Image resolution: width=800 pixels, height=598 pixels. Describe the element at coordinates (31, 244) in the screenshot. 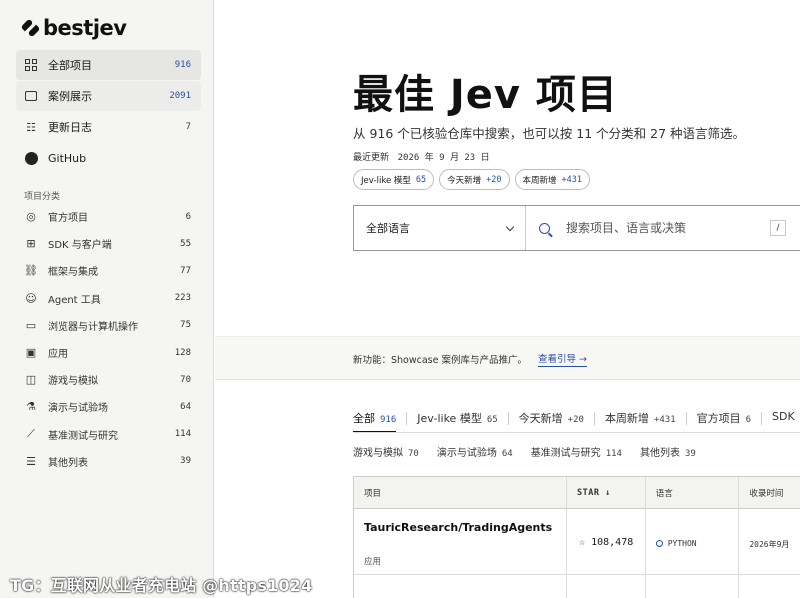

I see `sdk-icon: ⊞` at that location.